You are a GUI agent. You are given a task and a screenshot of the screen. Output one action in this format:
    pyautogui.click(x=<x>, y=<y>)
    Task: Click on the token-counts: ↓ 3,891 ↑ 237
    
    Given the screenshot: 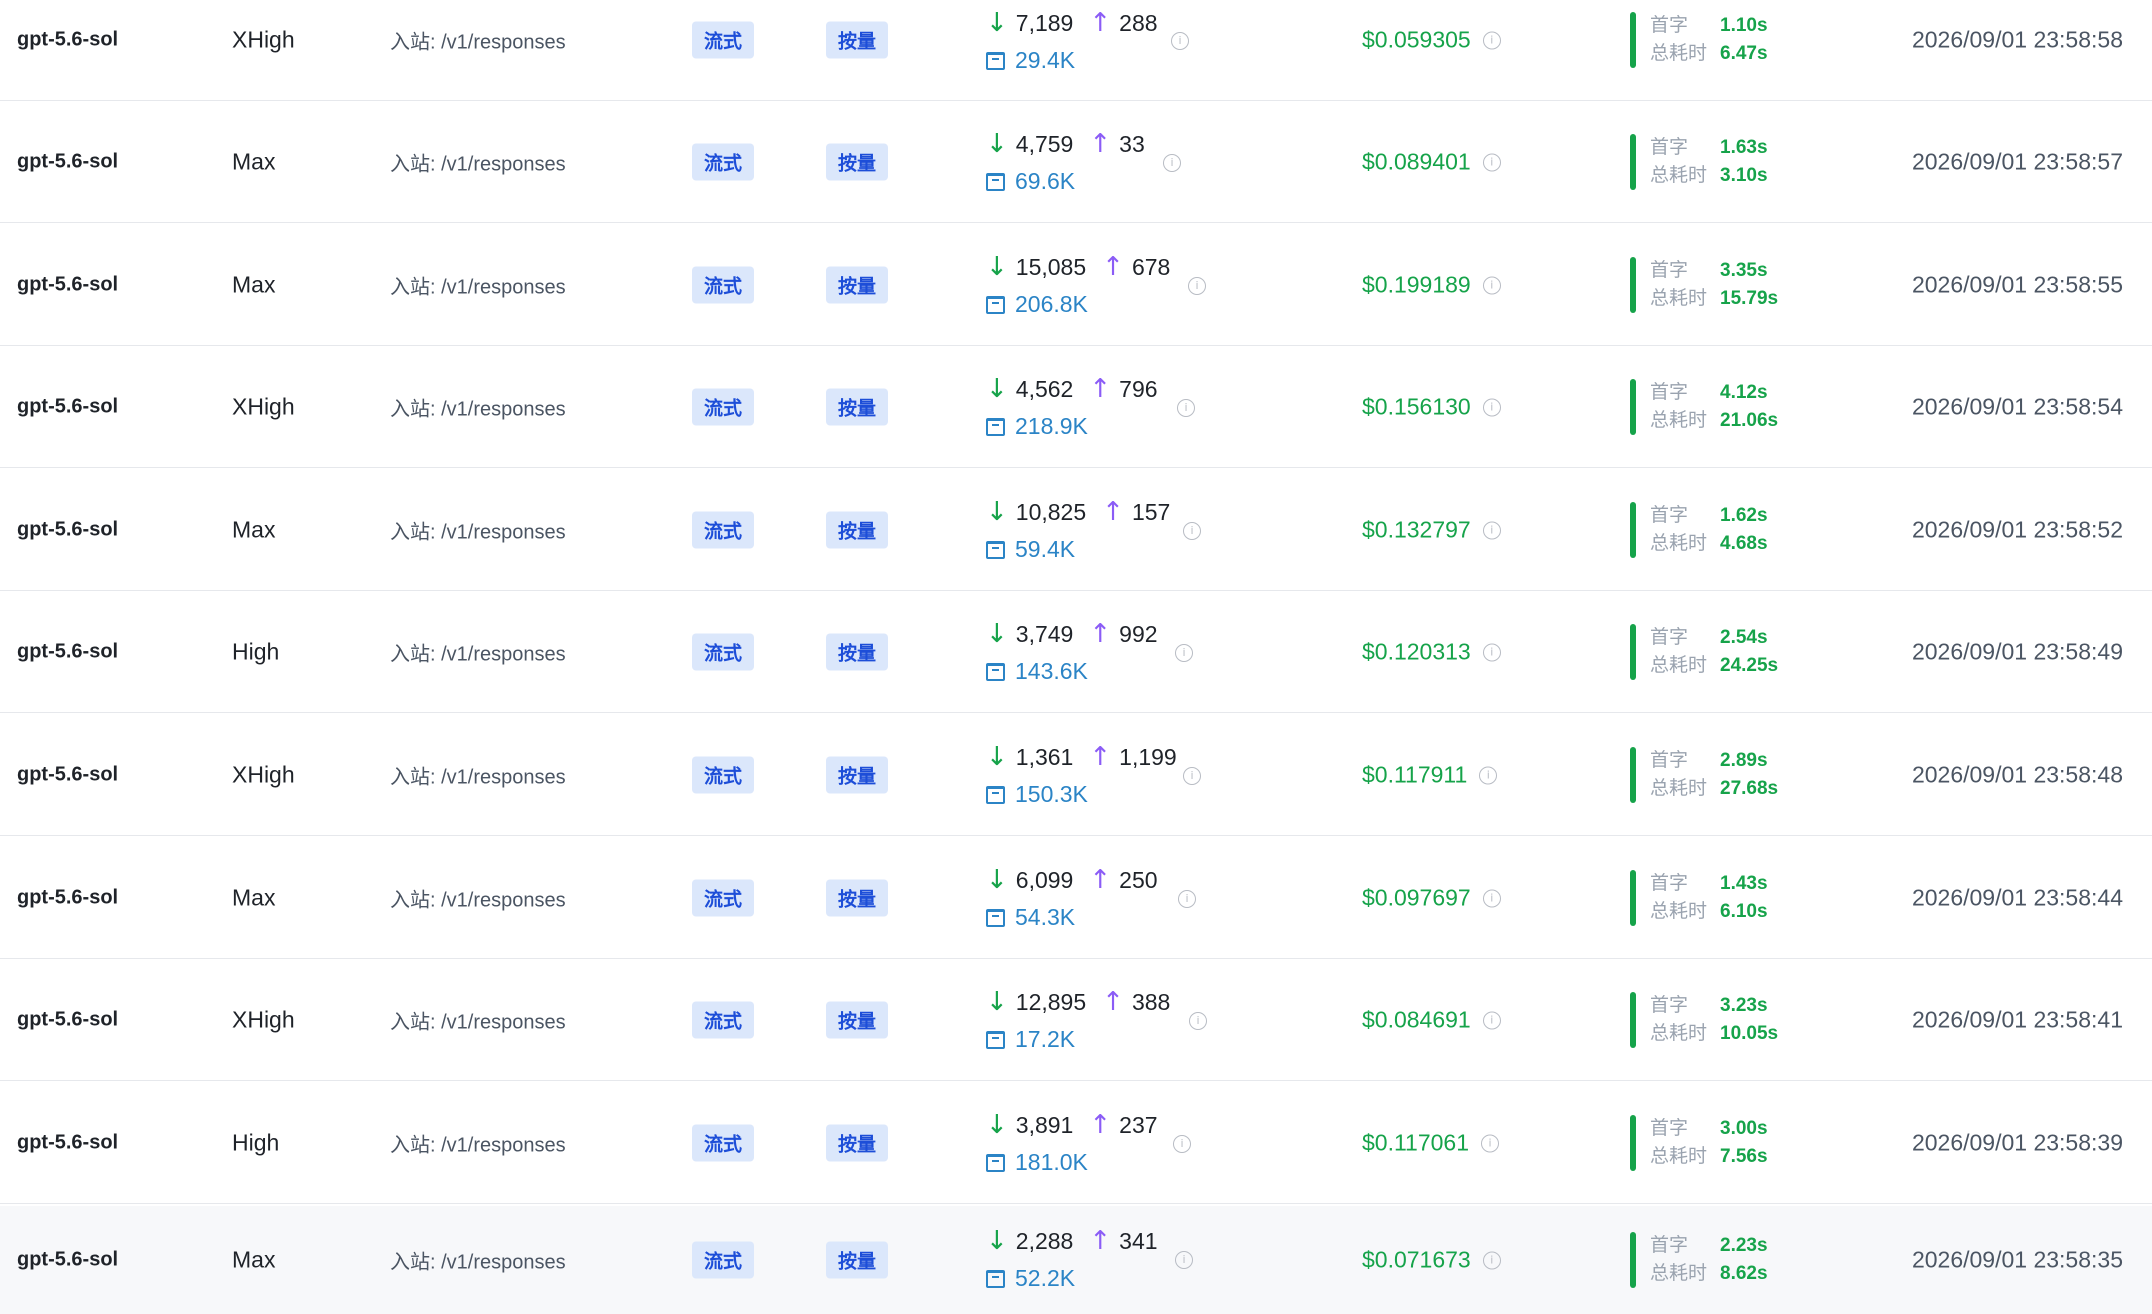 What is the action you would take?
    pyautogui.click(x=1072, y=1125)
    